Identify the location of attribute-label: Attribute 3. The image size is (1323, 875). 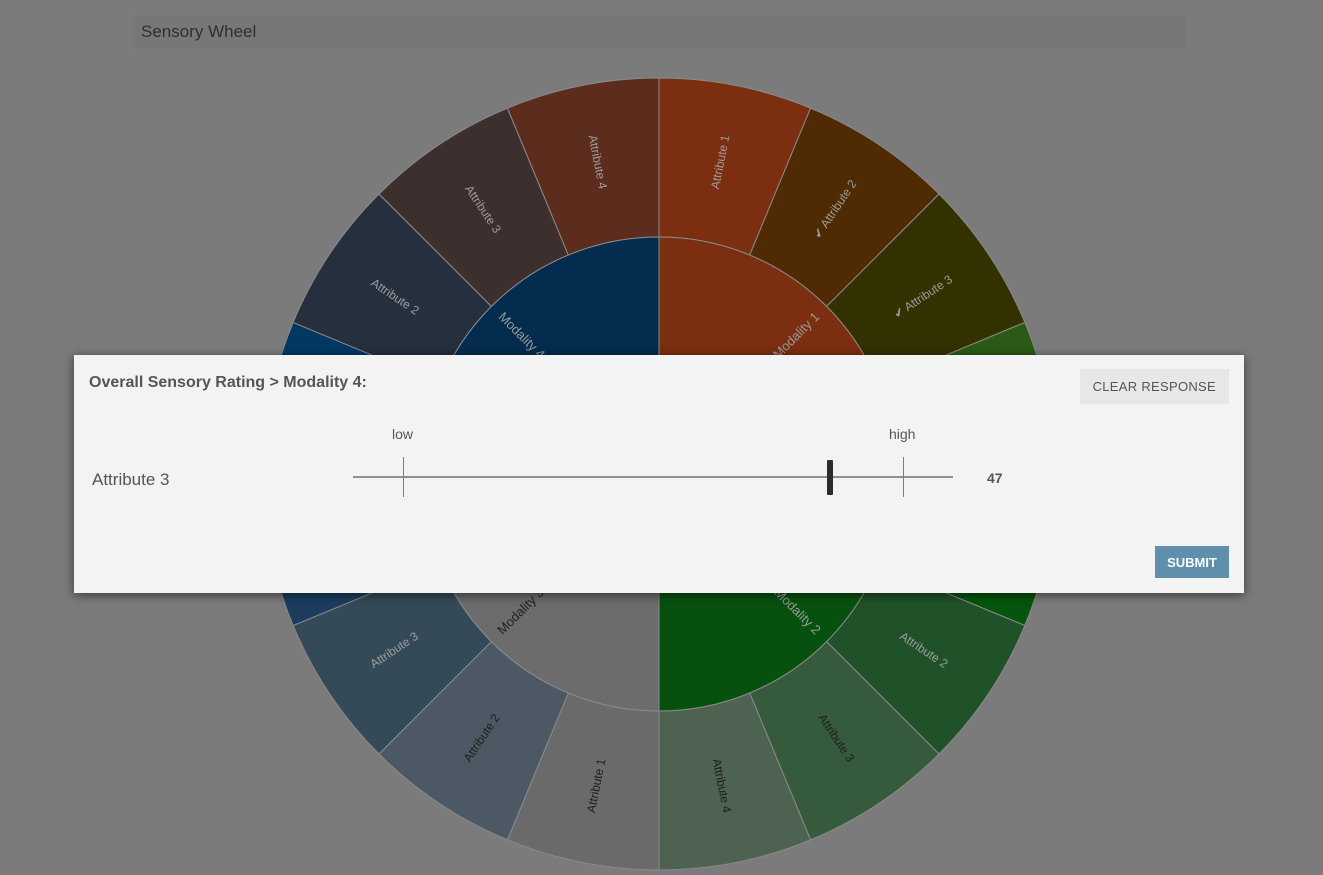
(131, 479).